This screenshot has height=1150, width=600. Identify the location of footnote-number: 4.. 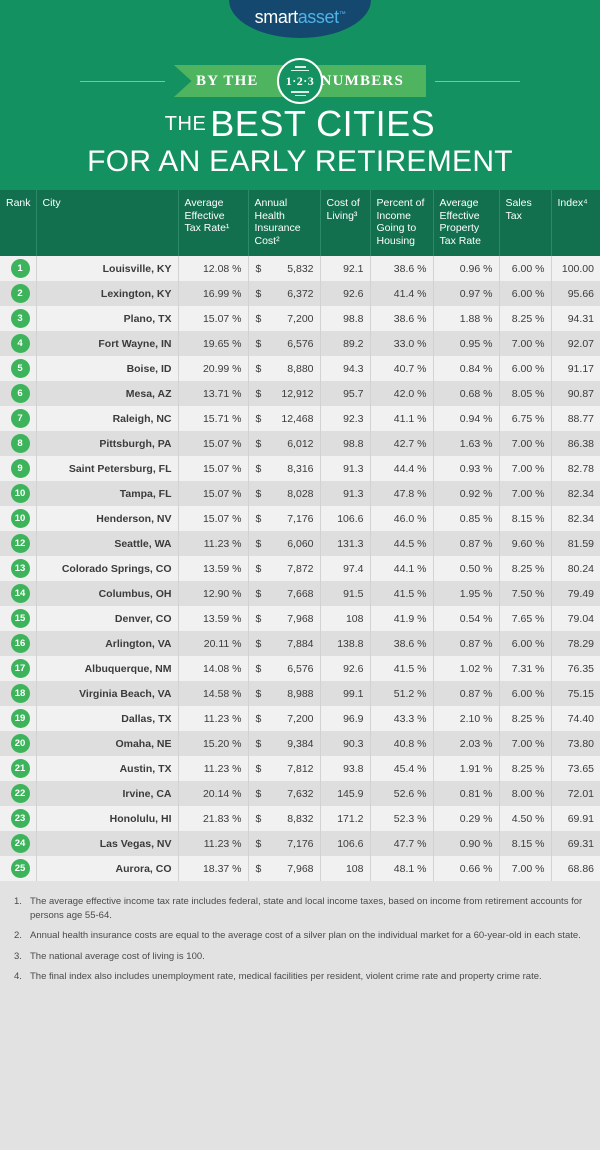
(18, 976).